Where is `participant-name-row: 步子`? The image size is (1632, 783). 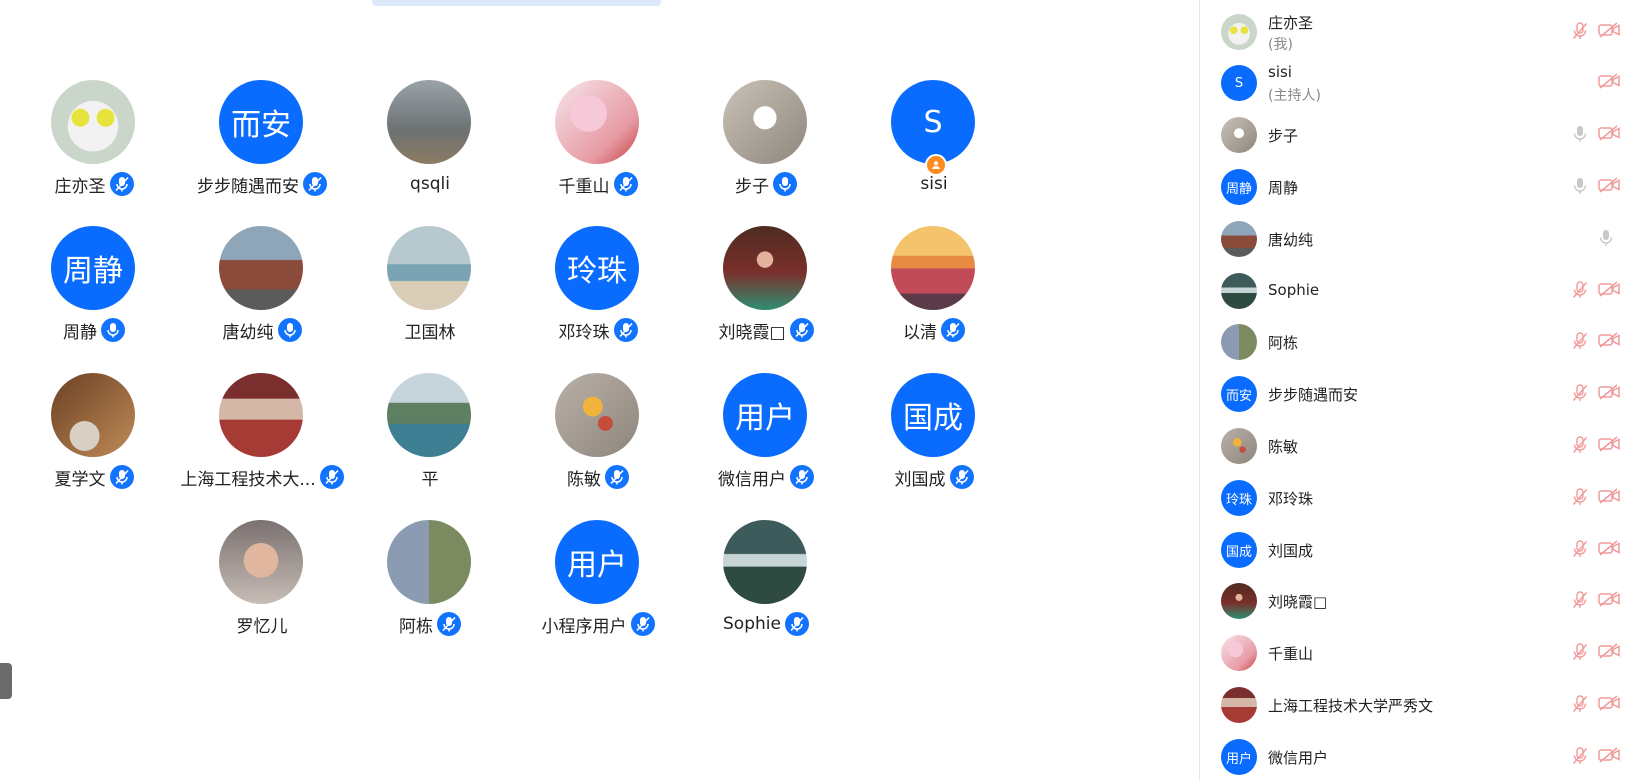 participant-name-row: 步子 is located at coordinates (766, 184).